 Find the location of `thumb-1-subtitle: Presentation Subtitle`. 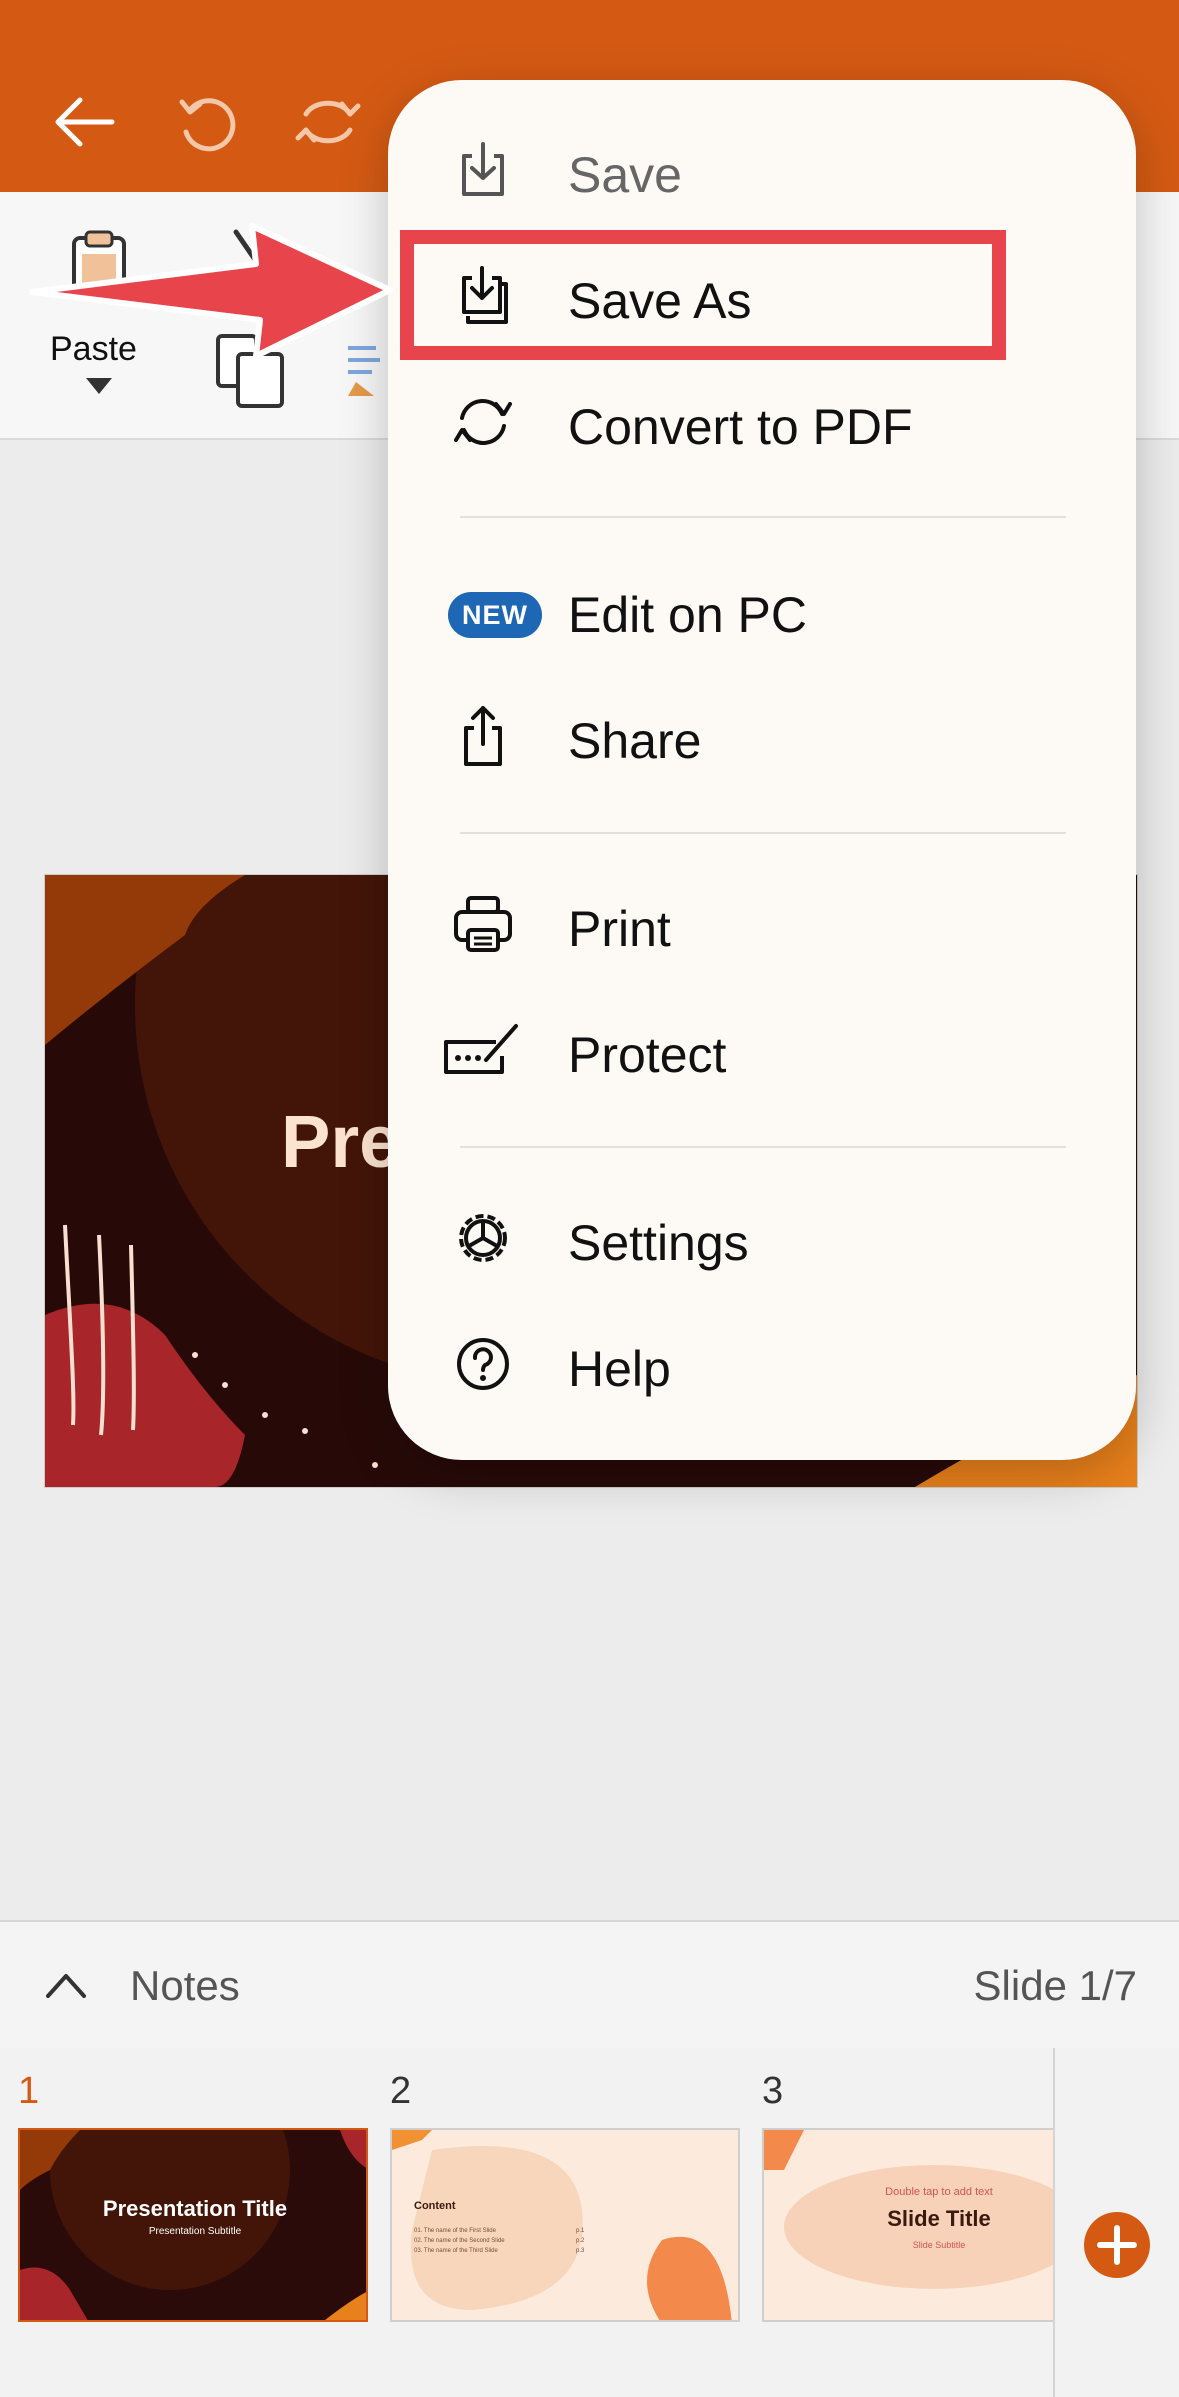

thumb-1-subtitle: Presentation Subtitle is located at coordinates (195, 2231).